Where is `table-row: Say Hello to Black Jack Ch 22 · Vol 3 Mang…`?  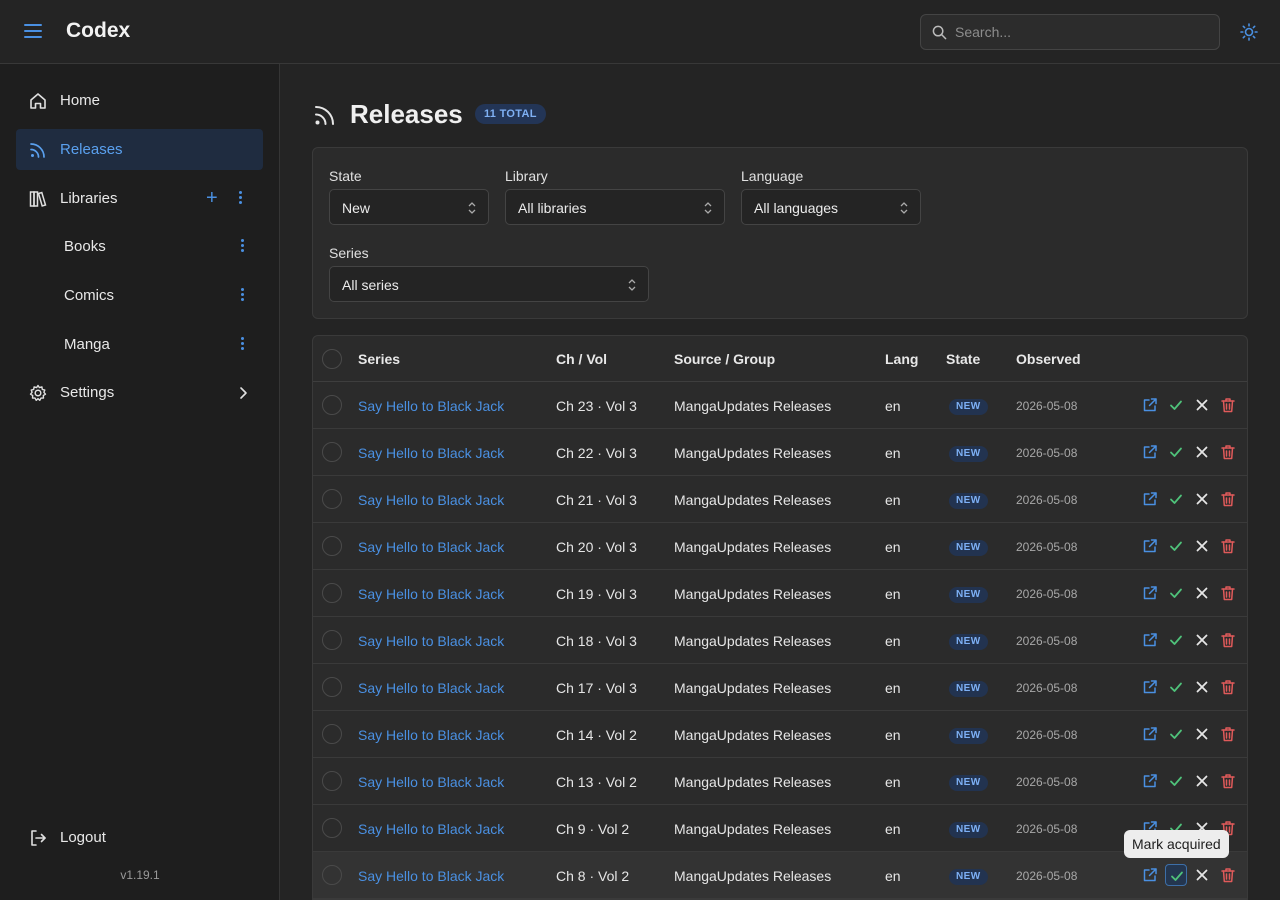 table-row: Say Hello to Black Jack Ch 22 · Vol 3 Mang… is located at coordinates (780, 452).